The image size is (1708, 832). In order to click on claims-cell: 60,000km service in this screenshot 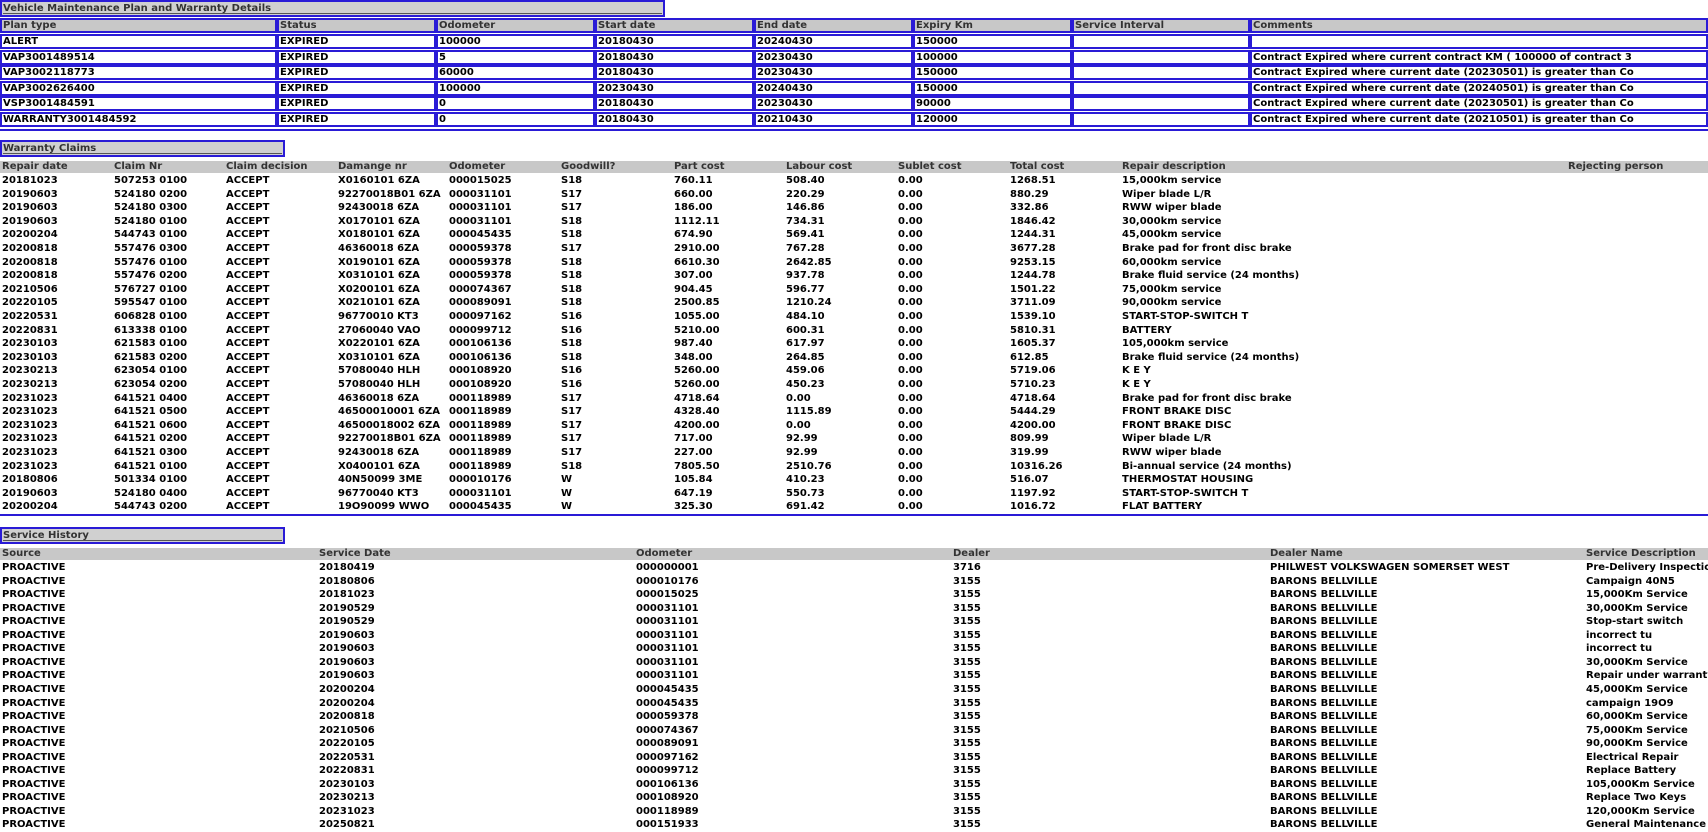, I will do `click(1172, 262)`.